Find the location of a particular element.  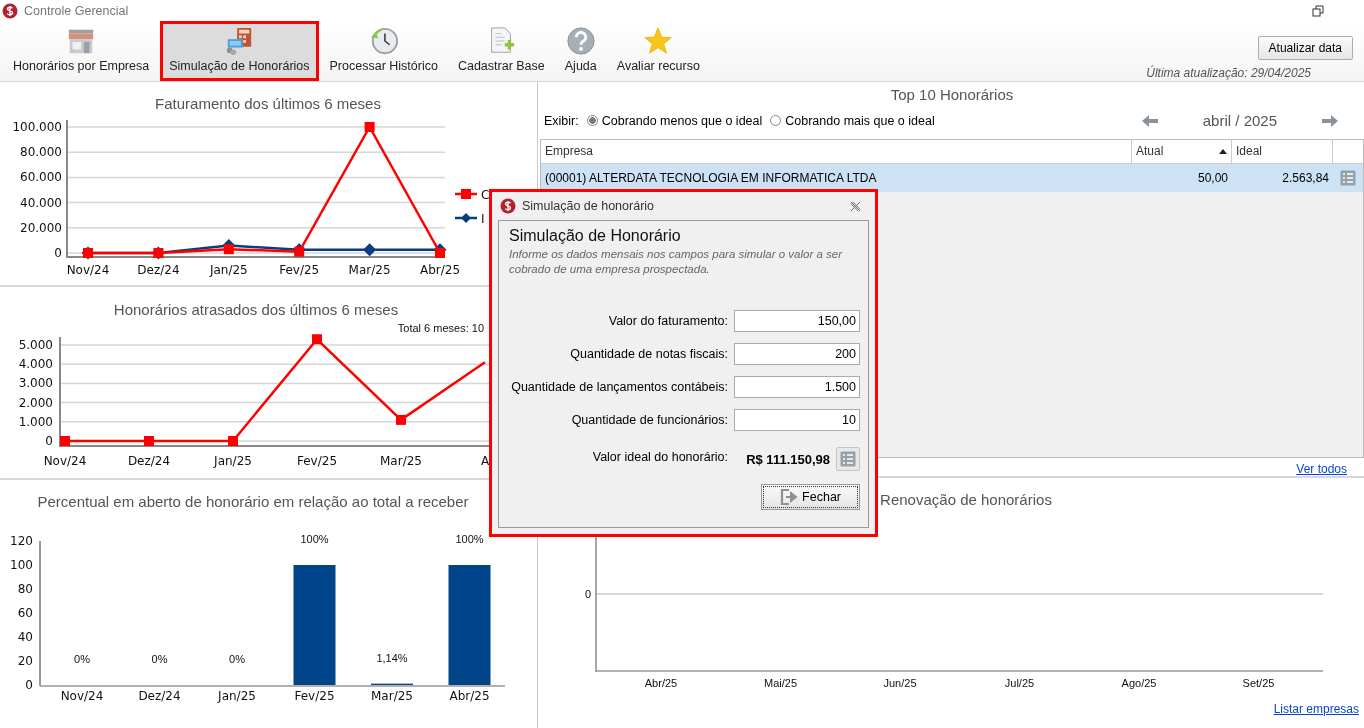

table-cell-text: (00001) ALTERDATA TECNOLOGIA EM INFORMATICA LTDA is located at coordinates (711, 177).